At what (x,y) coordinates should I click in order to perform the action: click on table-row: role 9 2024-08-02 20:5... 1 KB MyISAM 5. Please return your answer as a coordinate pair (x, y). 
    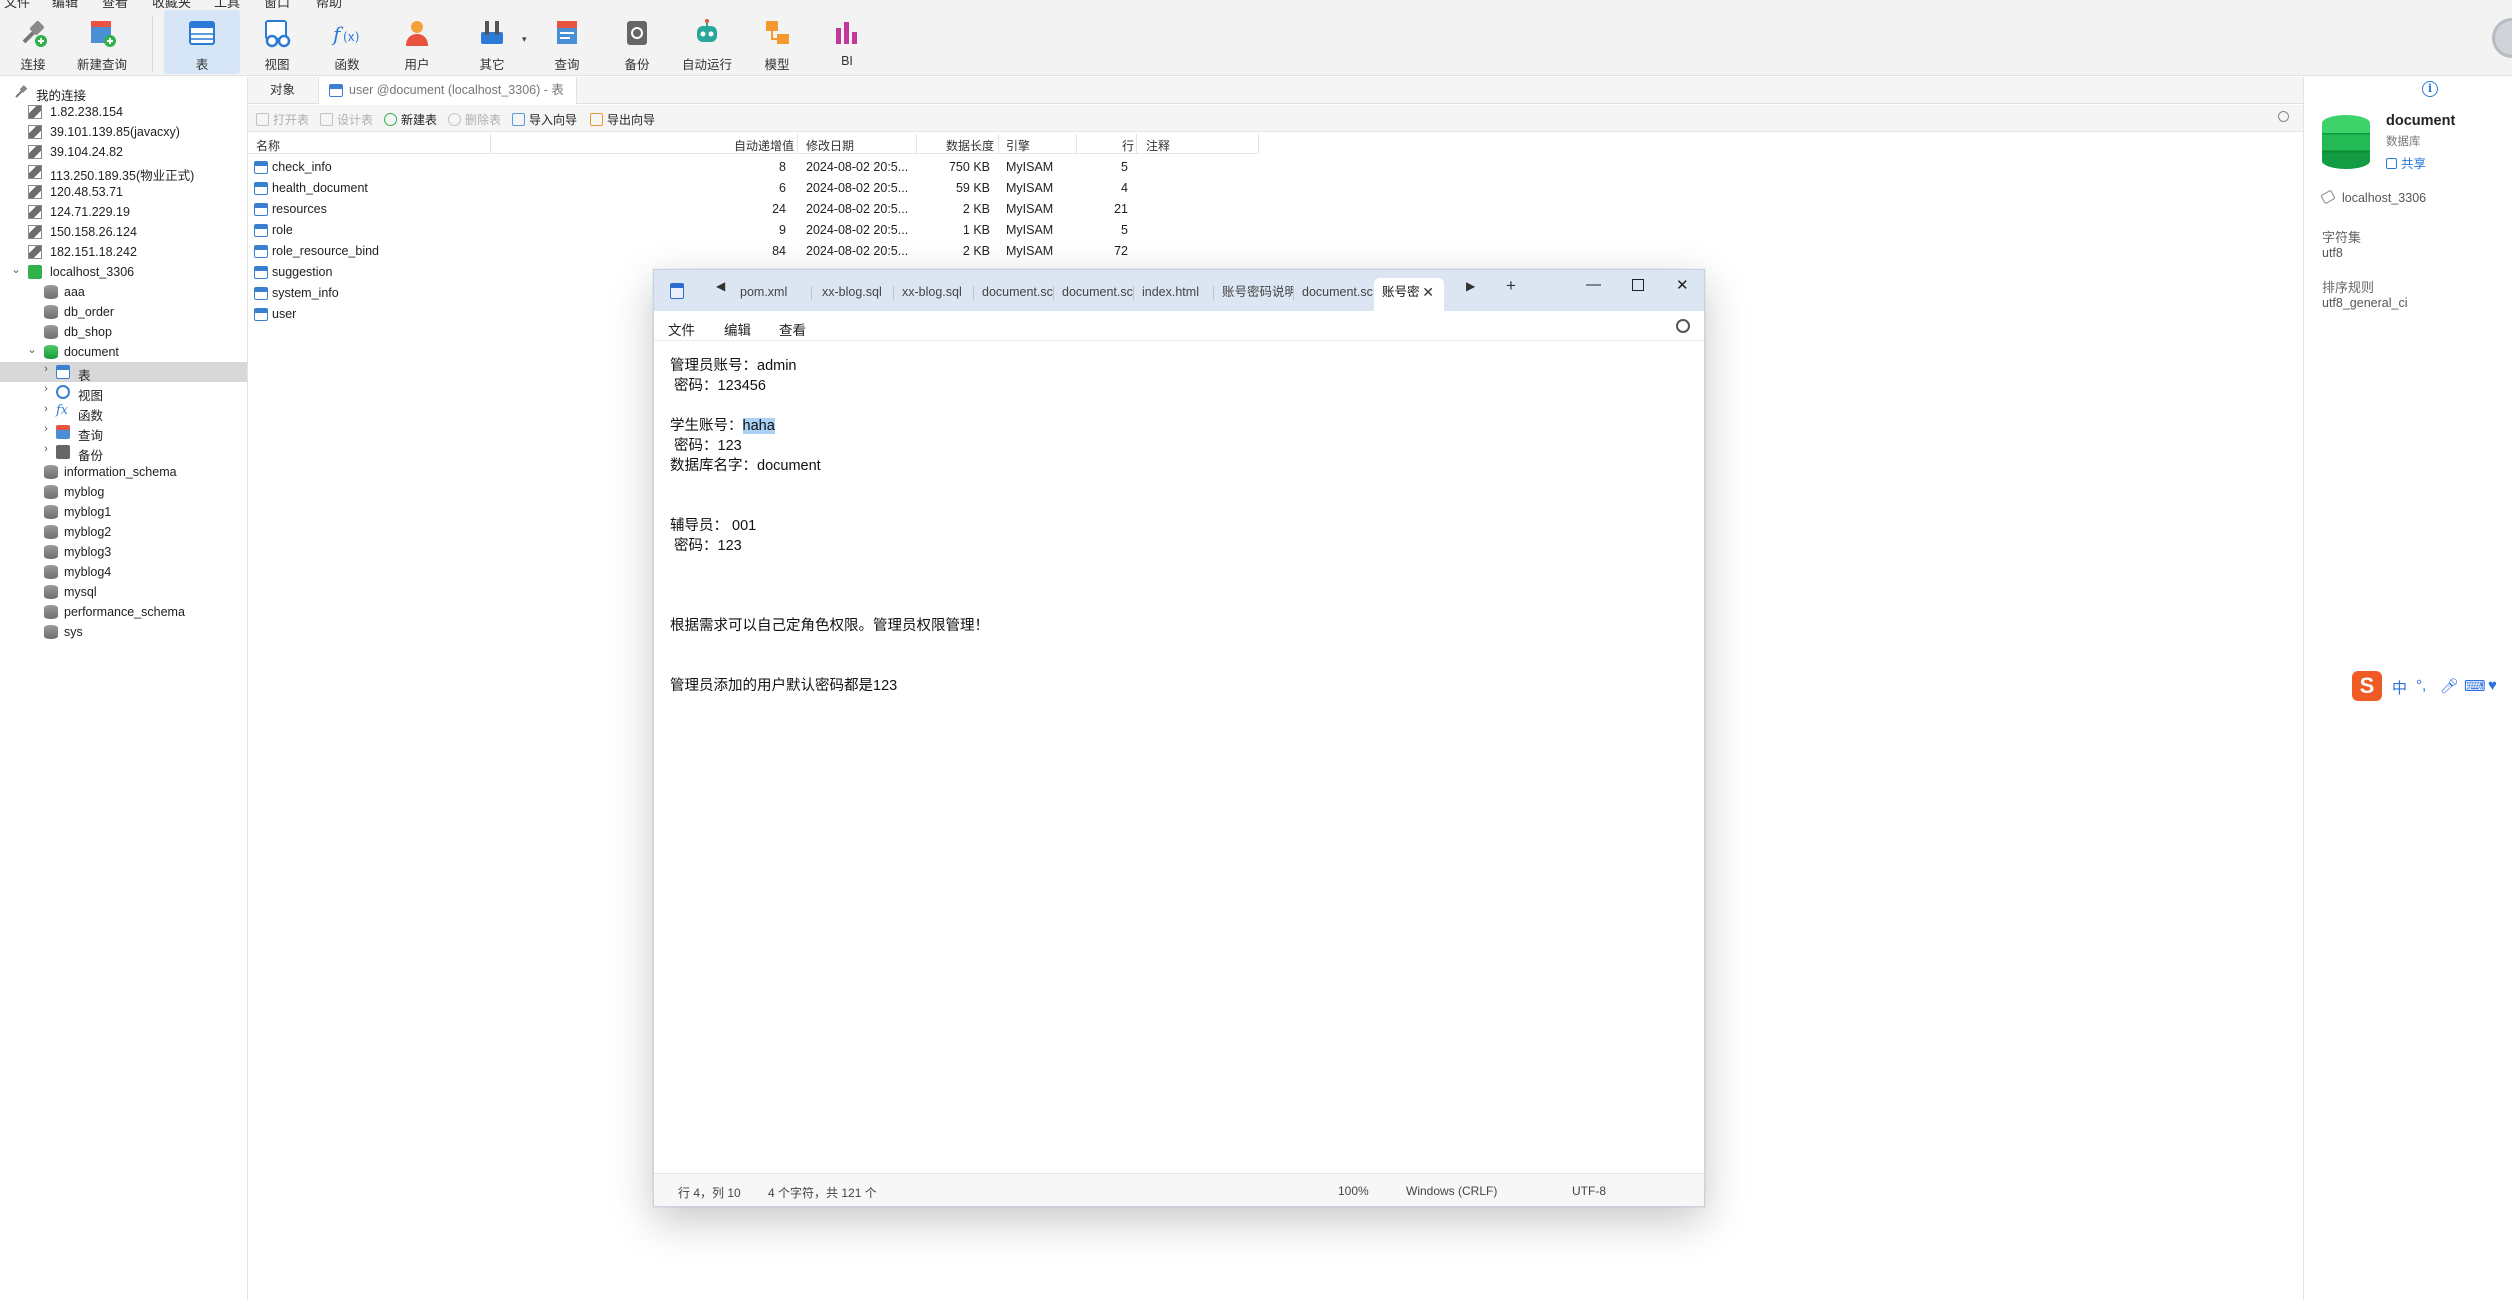
    Looking at the image, I should click on (753, 230).